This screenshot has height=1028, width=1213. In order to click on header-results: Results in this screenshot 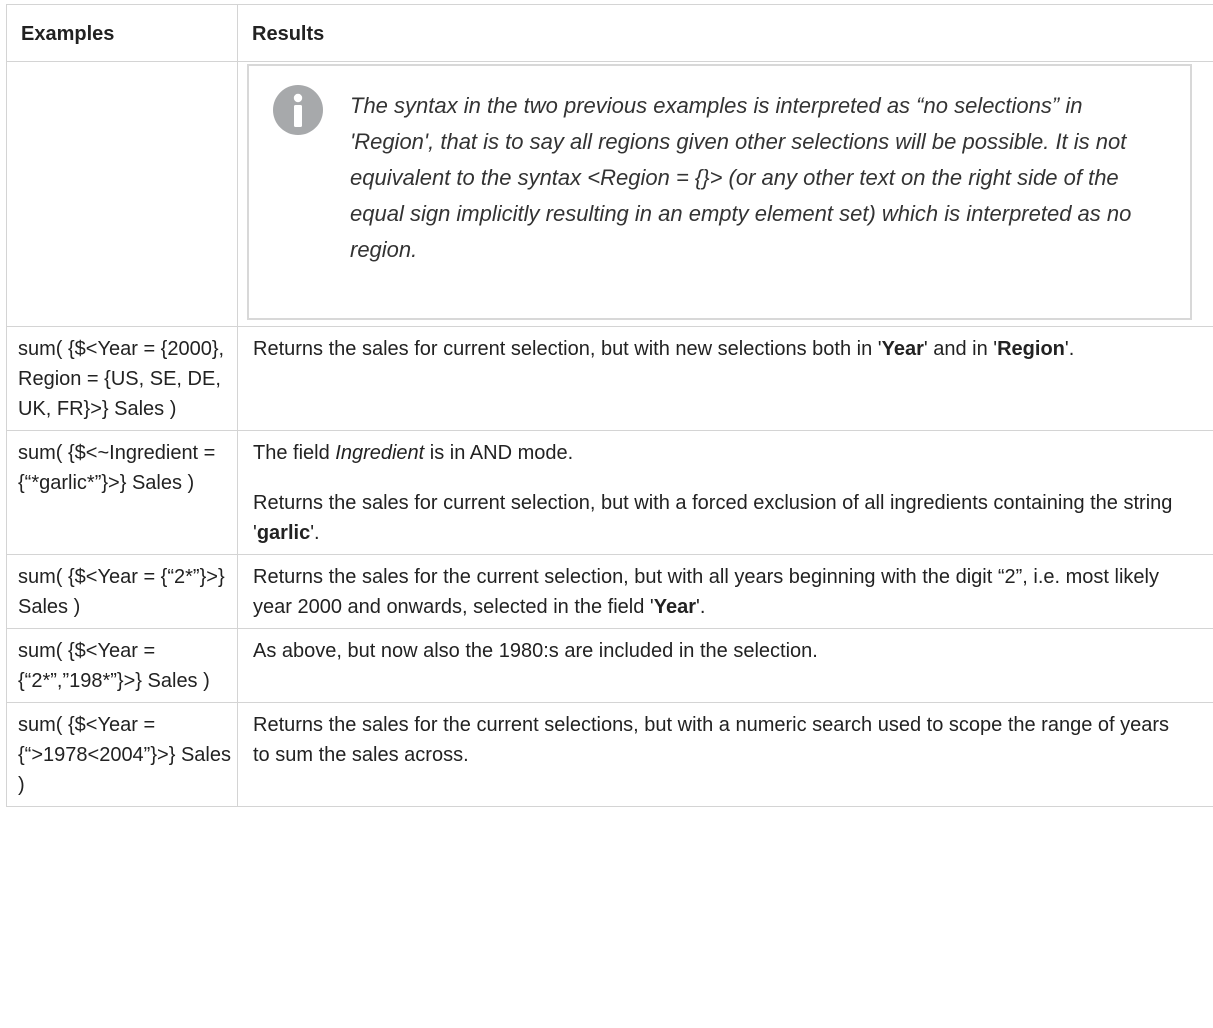, I will do `click(725, 33)`.